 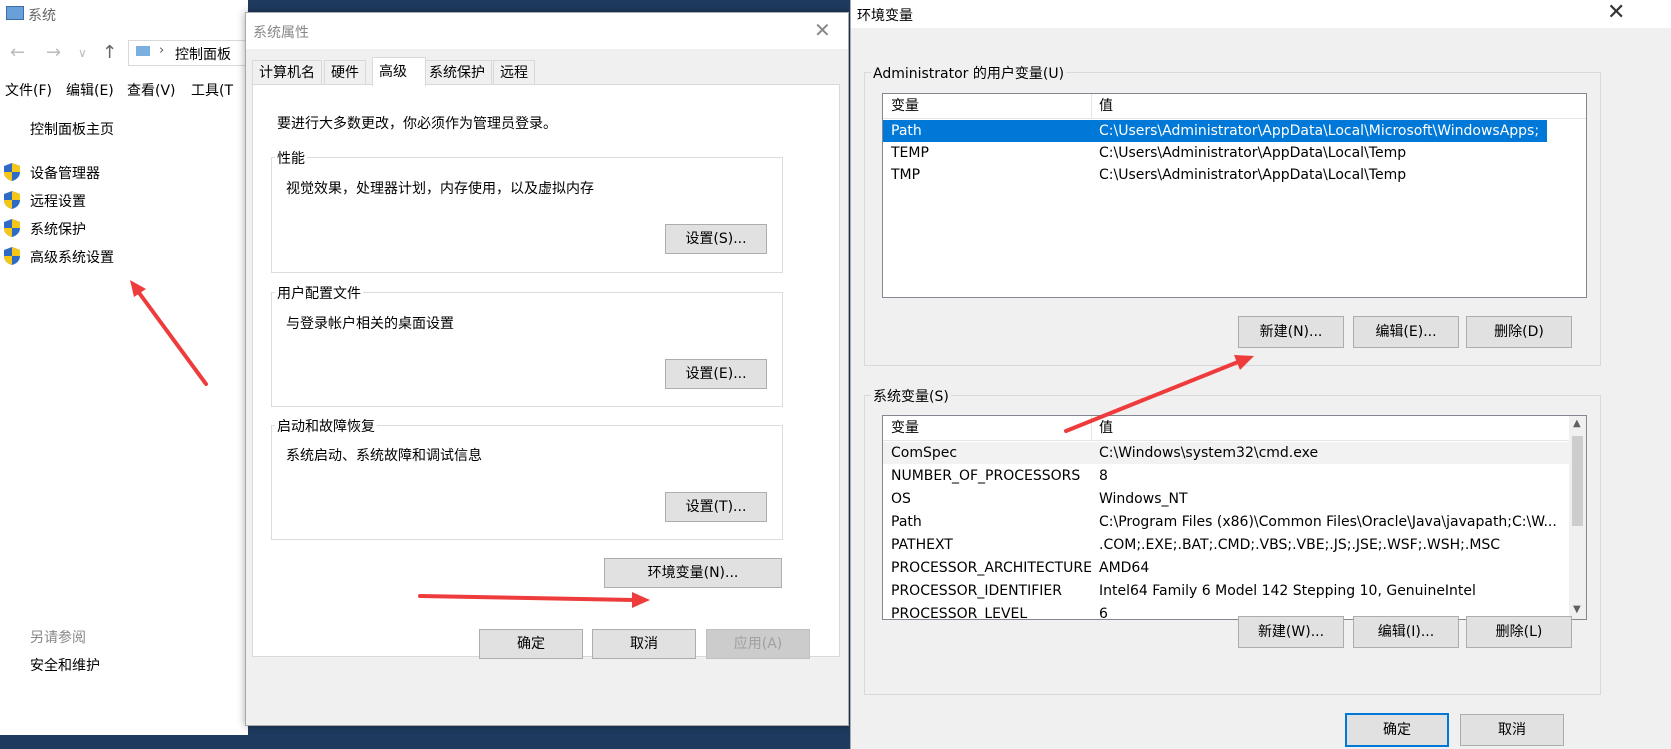 I want to click on arrow-to-env-button, so click(x=534, y=600).